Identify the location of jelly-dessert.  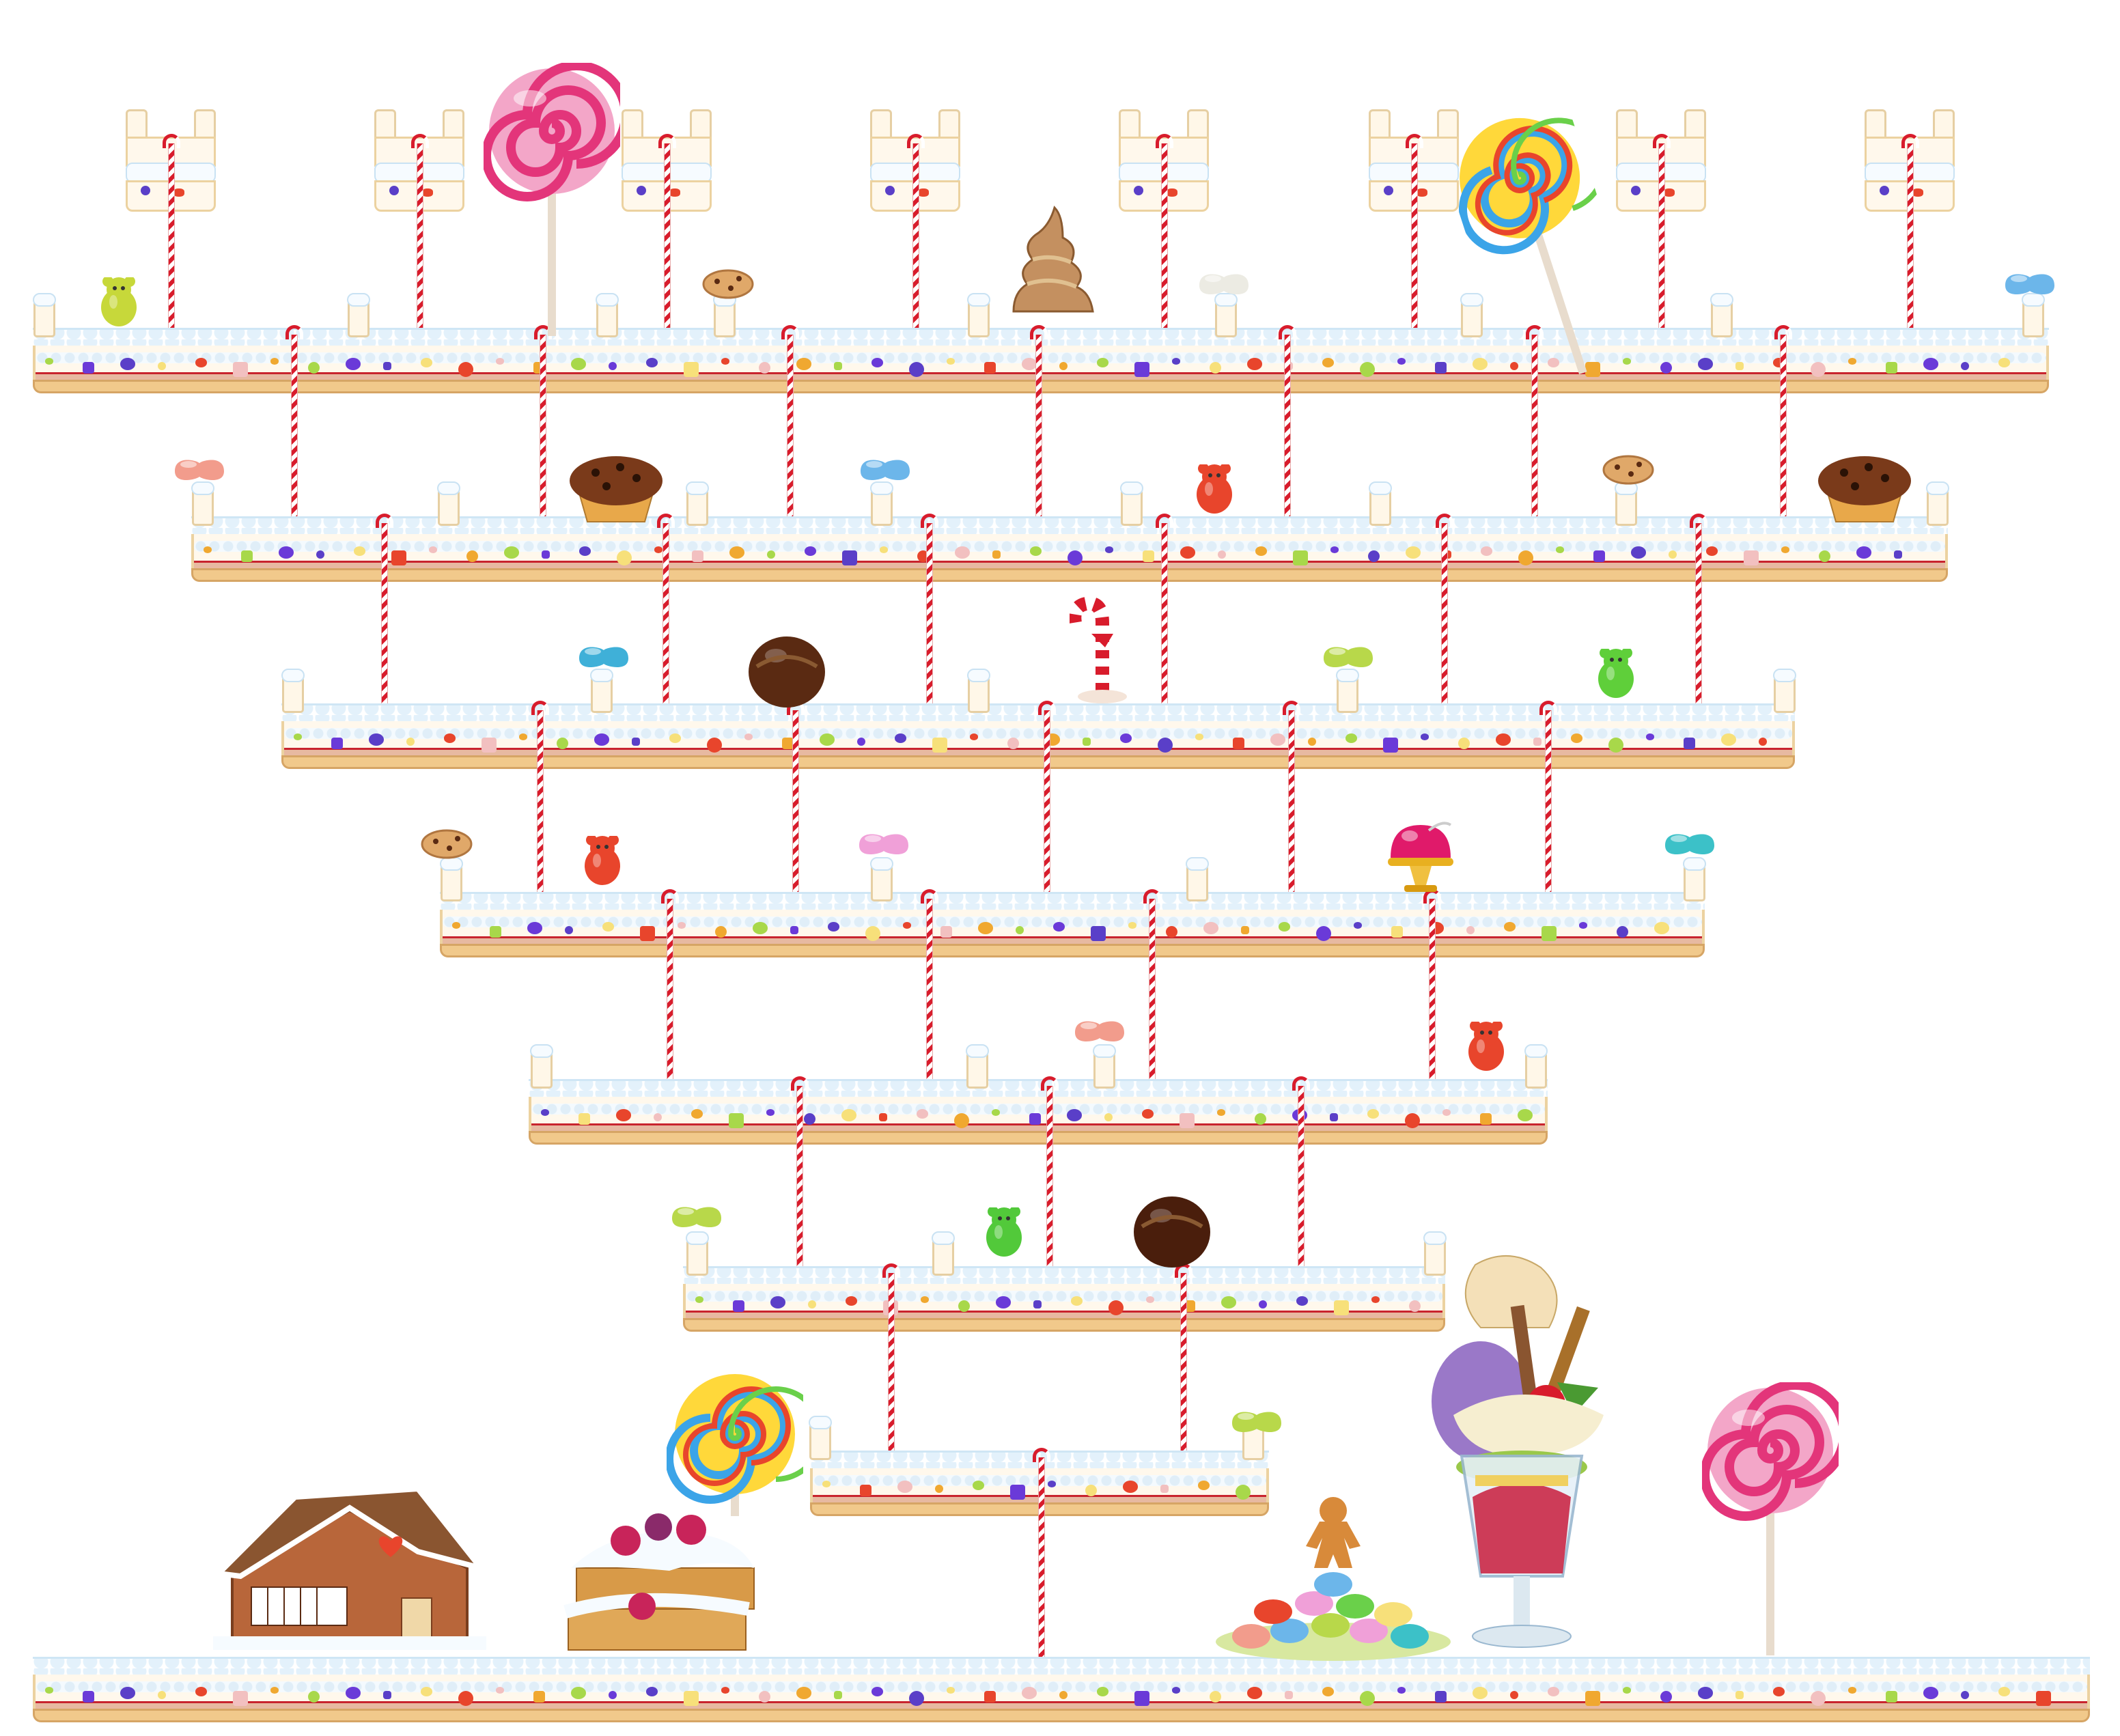
(1420, 858).